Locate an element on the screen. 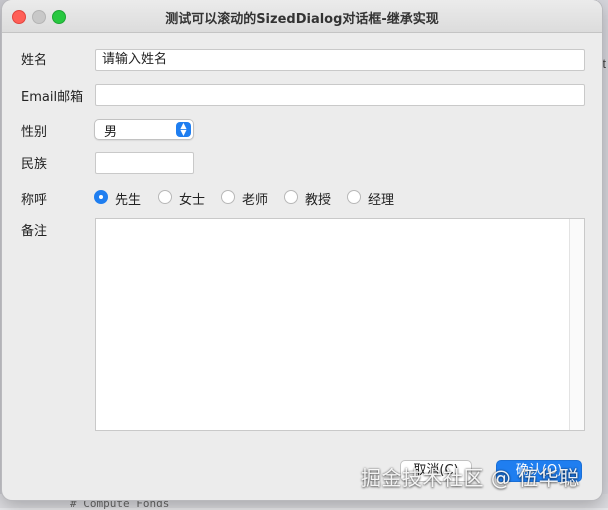 This screenshot has height=510, width=608. title-bar: 测试可以滚动的SizedDialog对话框-继承实现 is located at coordinates (302, 16).